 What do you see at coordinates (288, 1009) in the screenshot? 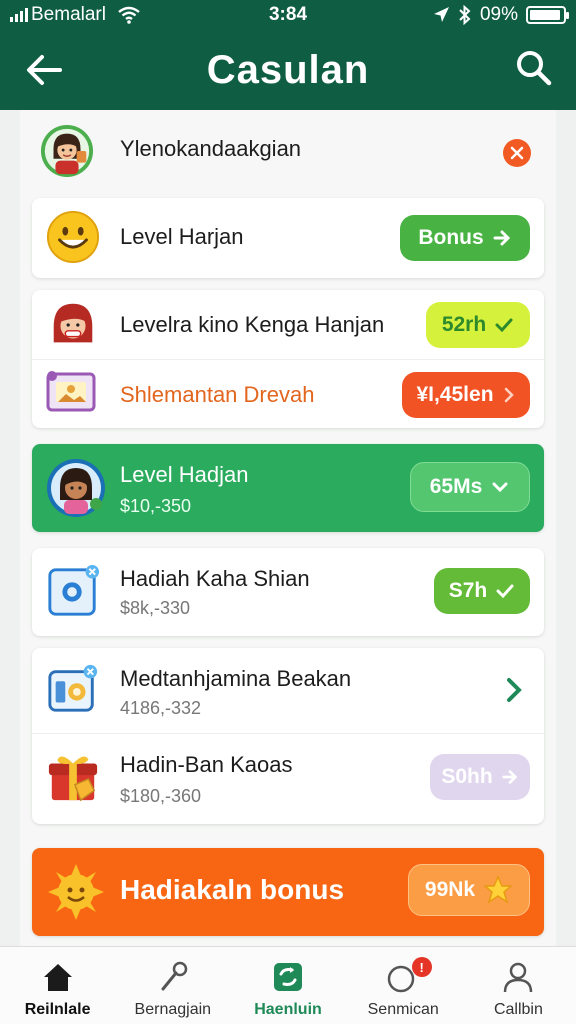
I see `nav-item-label: Haenluin` at bounding box center [288, 1009].